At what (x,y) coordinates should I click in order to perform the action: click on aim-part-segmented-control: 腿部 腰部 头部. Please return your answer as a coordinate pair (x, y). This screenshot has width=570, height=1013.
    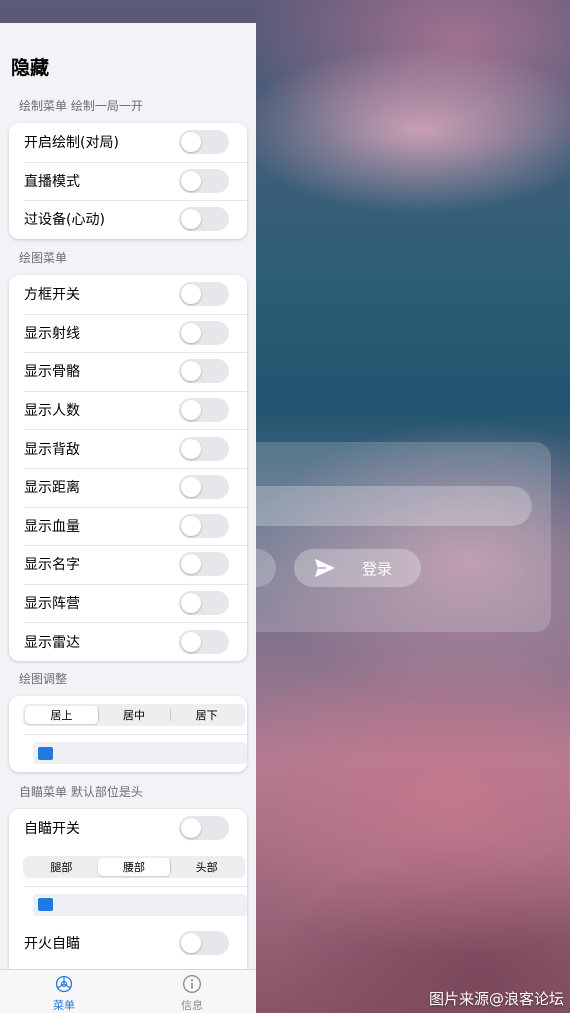
    Looking at the image, I should click on (134, 866).